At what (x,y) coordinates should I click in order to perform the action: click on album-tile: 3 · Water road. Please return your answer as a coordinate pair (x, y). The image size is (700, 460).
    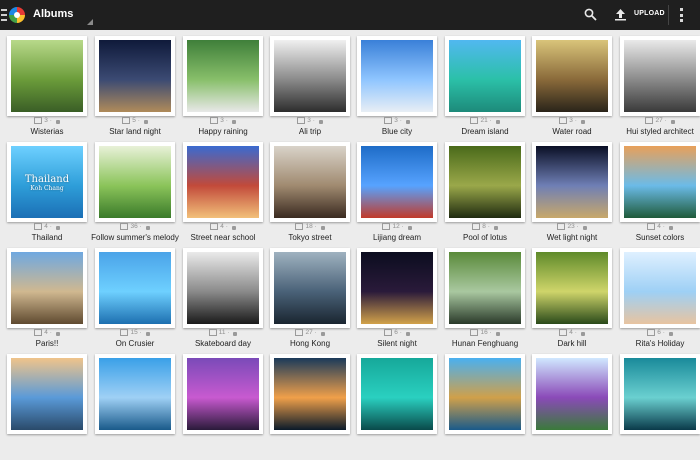
    Looking at the image, I should click on (576, 89).